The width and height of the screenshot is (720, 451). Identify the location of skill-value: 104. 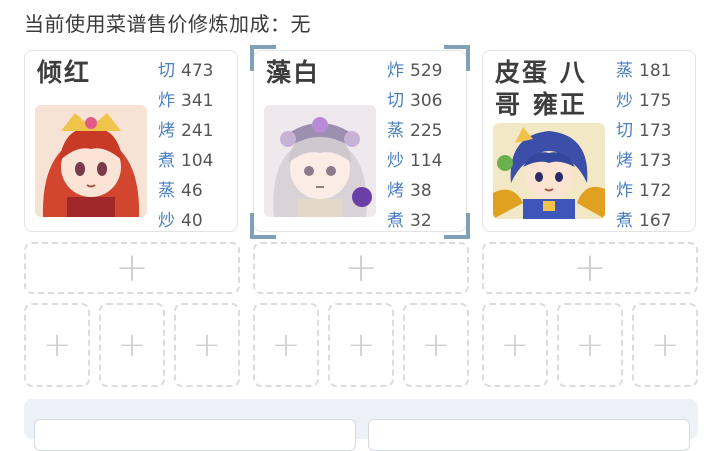
(197, 161).